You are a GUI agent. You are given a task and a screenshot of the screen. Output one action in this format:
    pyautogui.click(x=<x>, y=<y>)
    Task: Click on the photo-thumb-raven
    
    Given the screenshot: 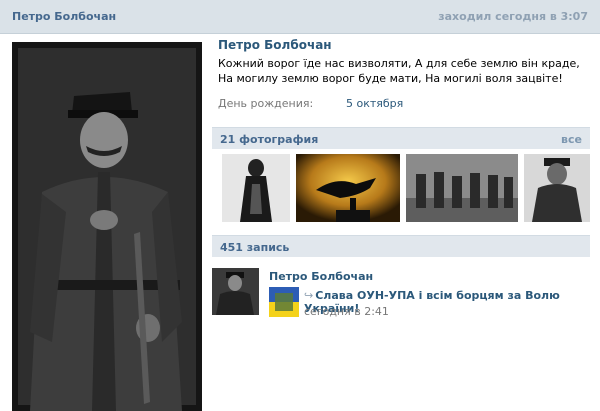 What is the action you would take?
    pyautogui.click(x=348, y=188)
    